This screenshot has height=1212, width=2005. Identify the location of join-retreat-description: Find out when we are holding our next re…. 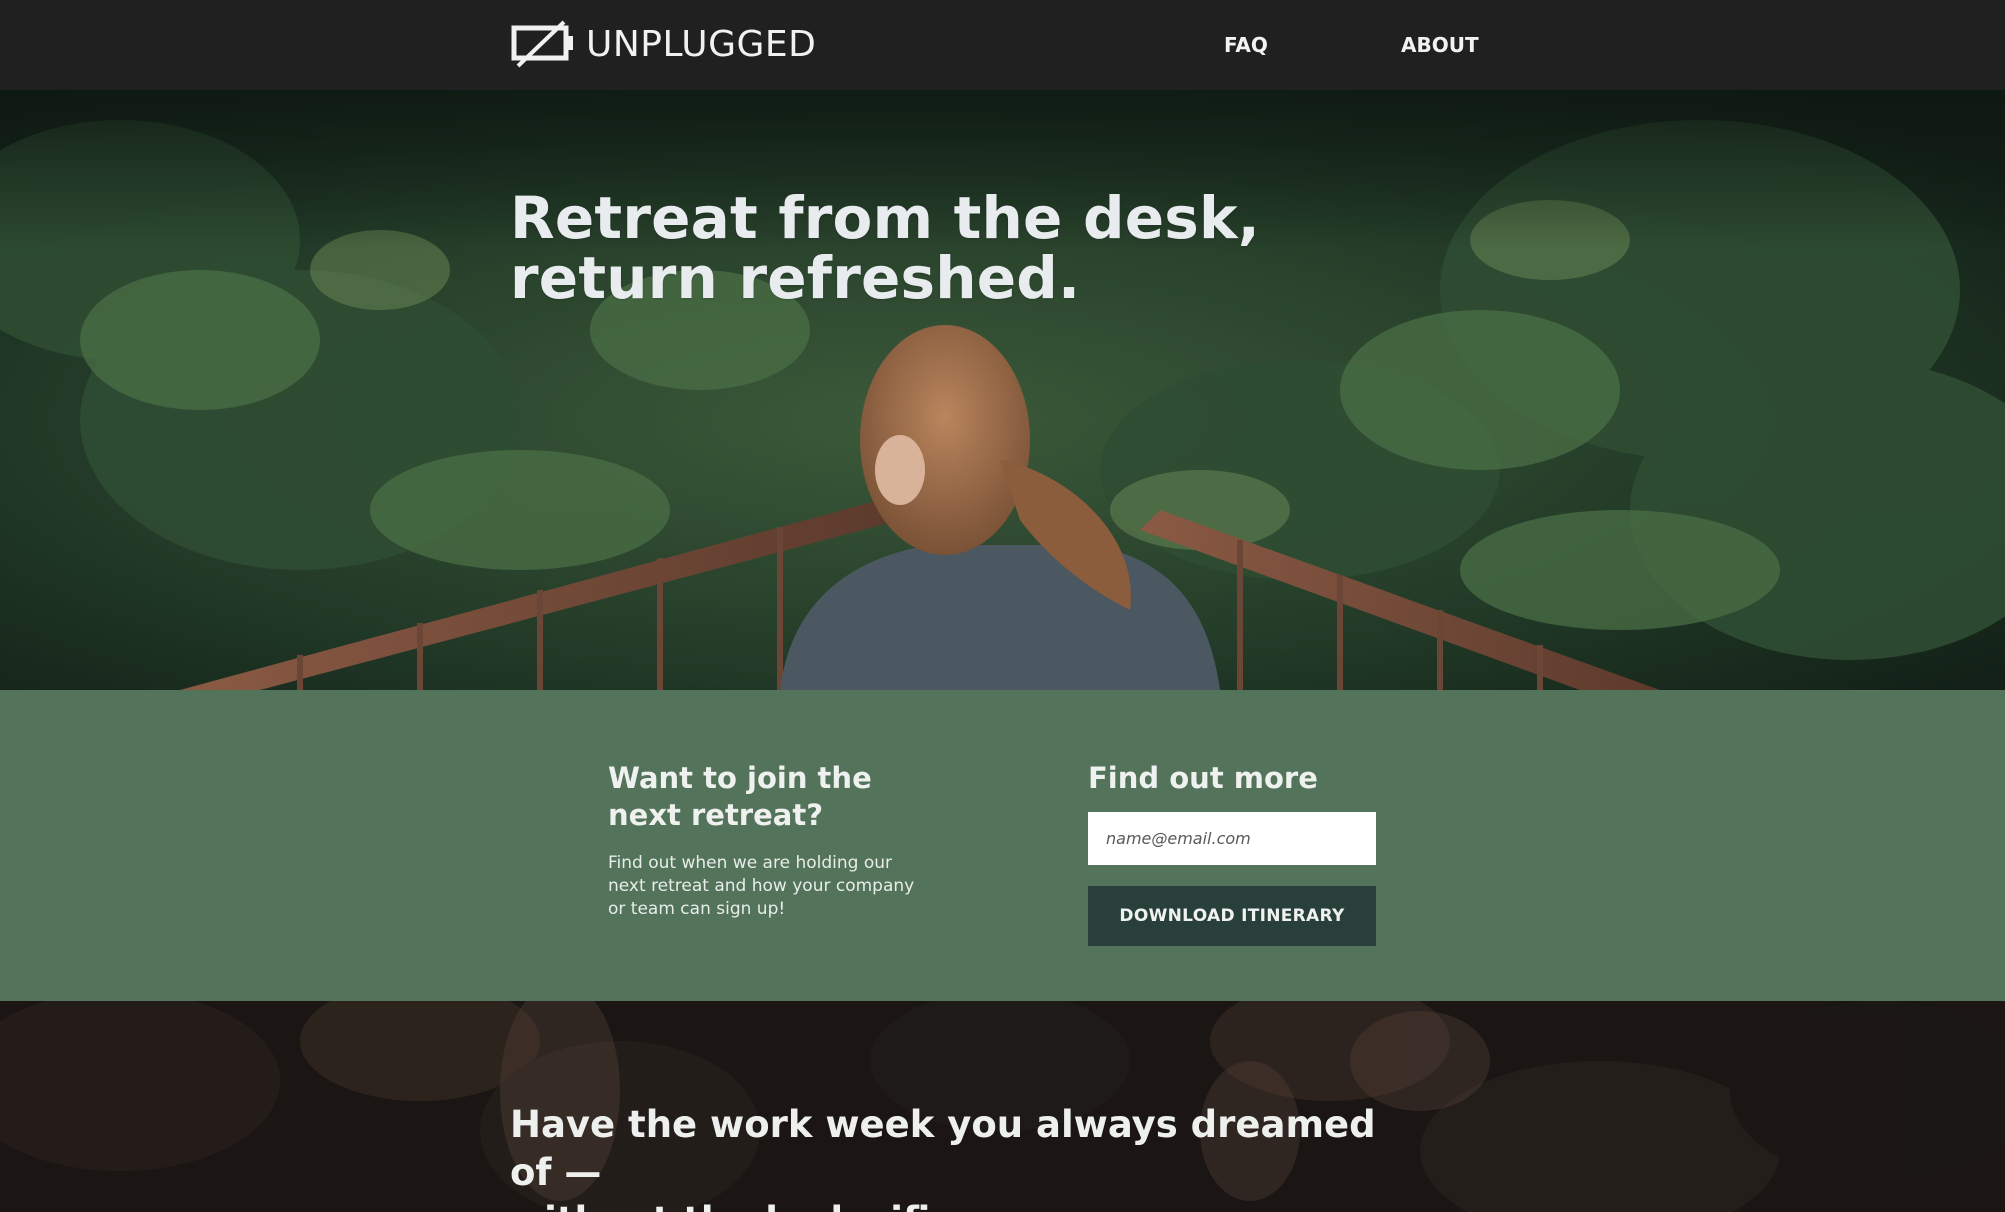
(761, 886).